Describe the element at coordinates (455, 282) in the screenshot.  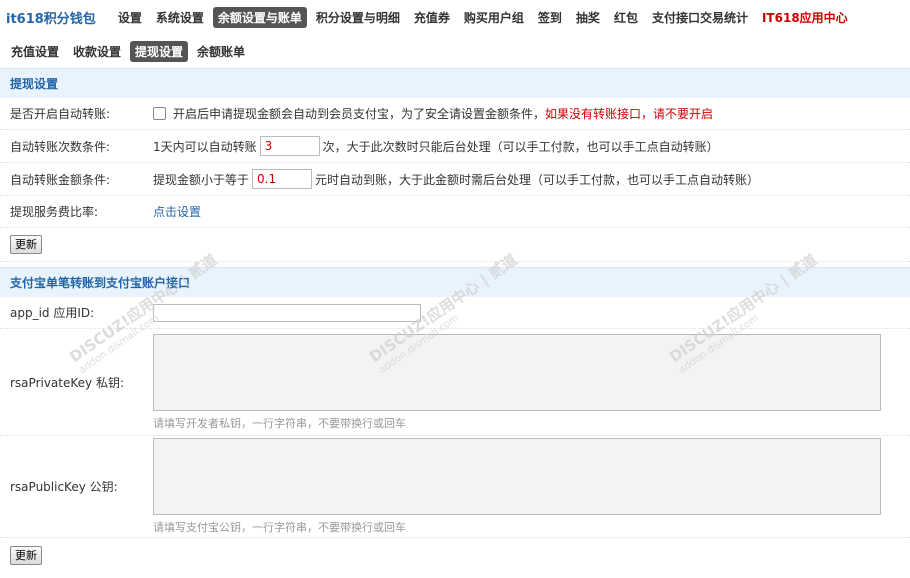
I see `section-header-alipay: 支付宝单笔转账到支付宝账户接口` at that location.